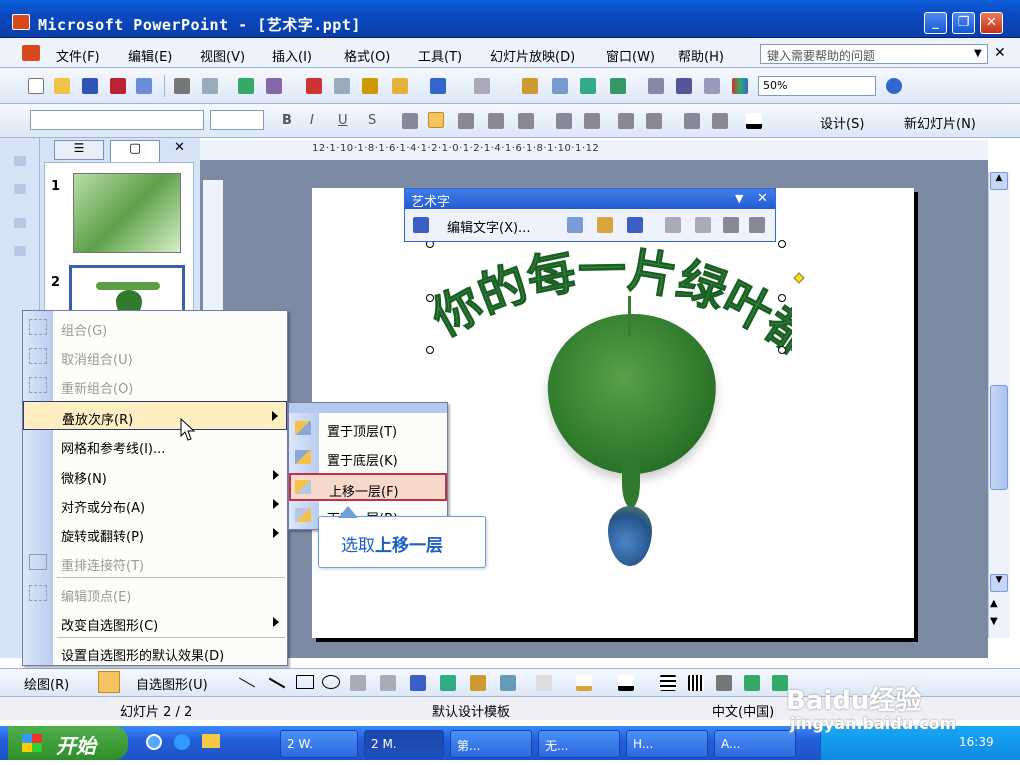  What do you see at coordinates (496, 121) in the screenshot?
I see `justify-icon` at bounding box center [496, 121].